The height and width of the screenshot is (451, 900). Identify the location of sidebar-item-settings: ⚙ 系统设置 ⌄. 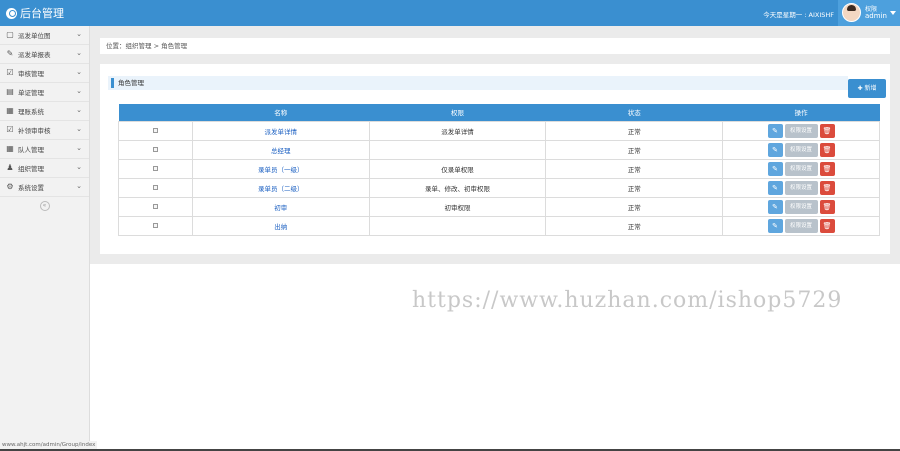
(44, 187).